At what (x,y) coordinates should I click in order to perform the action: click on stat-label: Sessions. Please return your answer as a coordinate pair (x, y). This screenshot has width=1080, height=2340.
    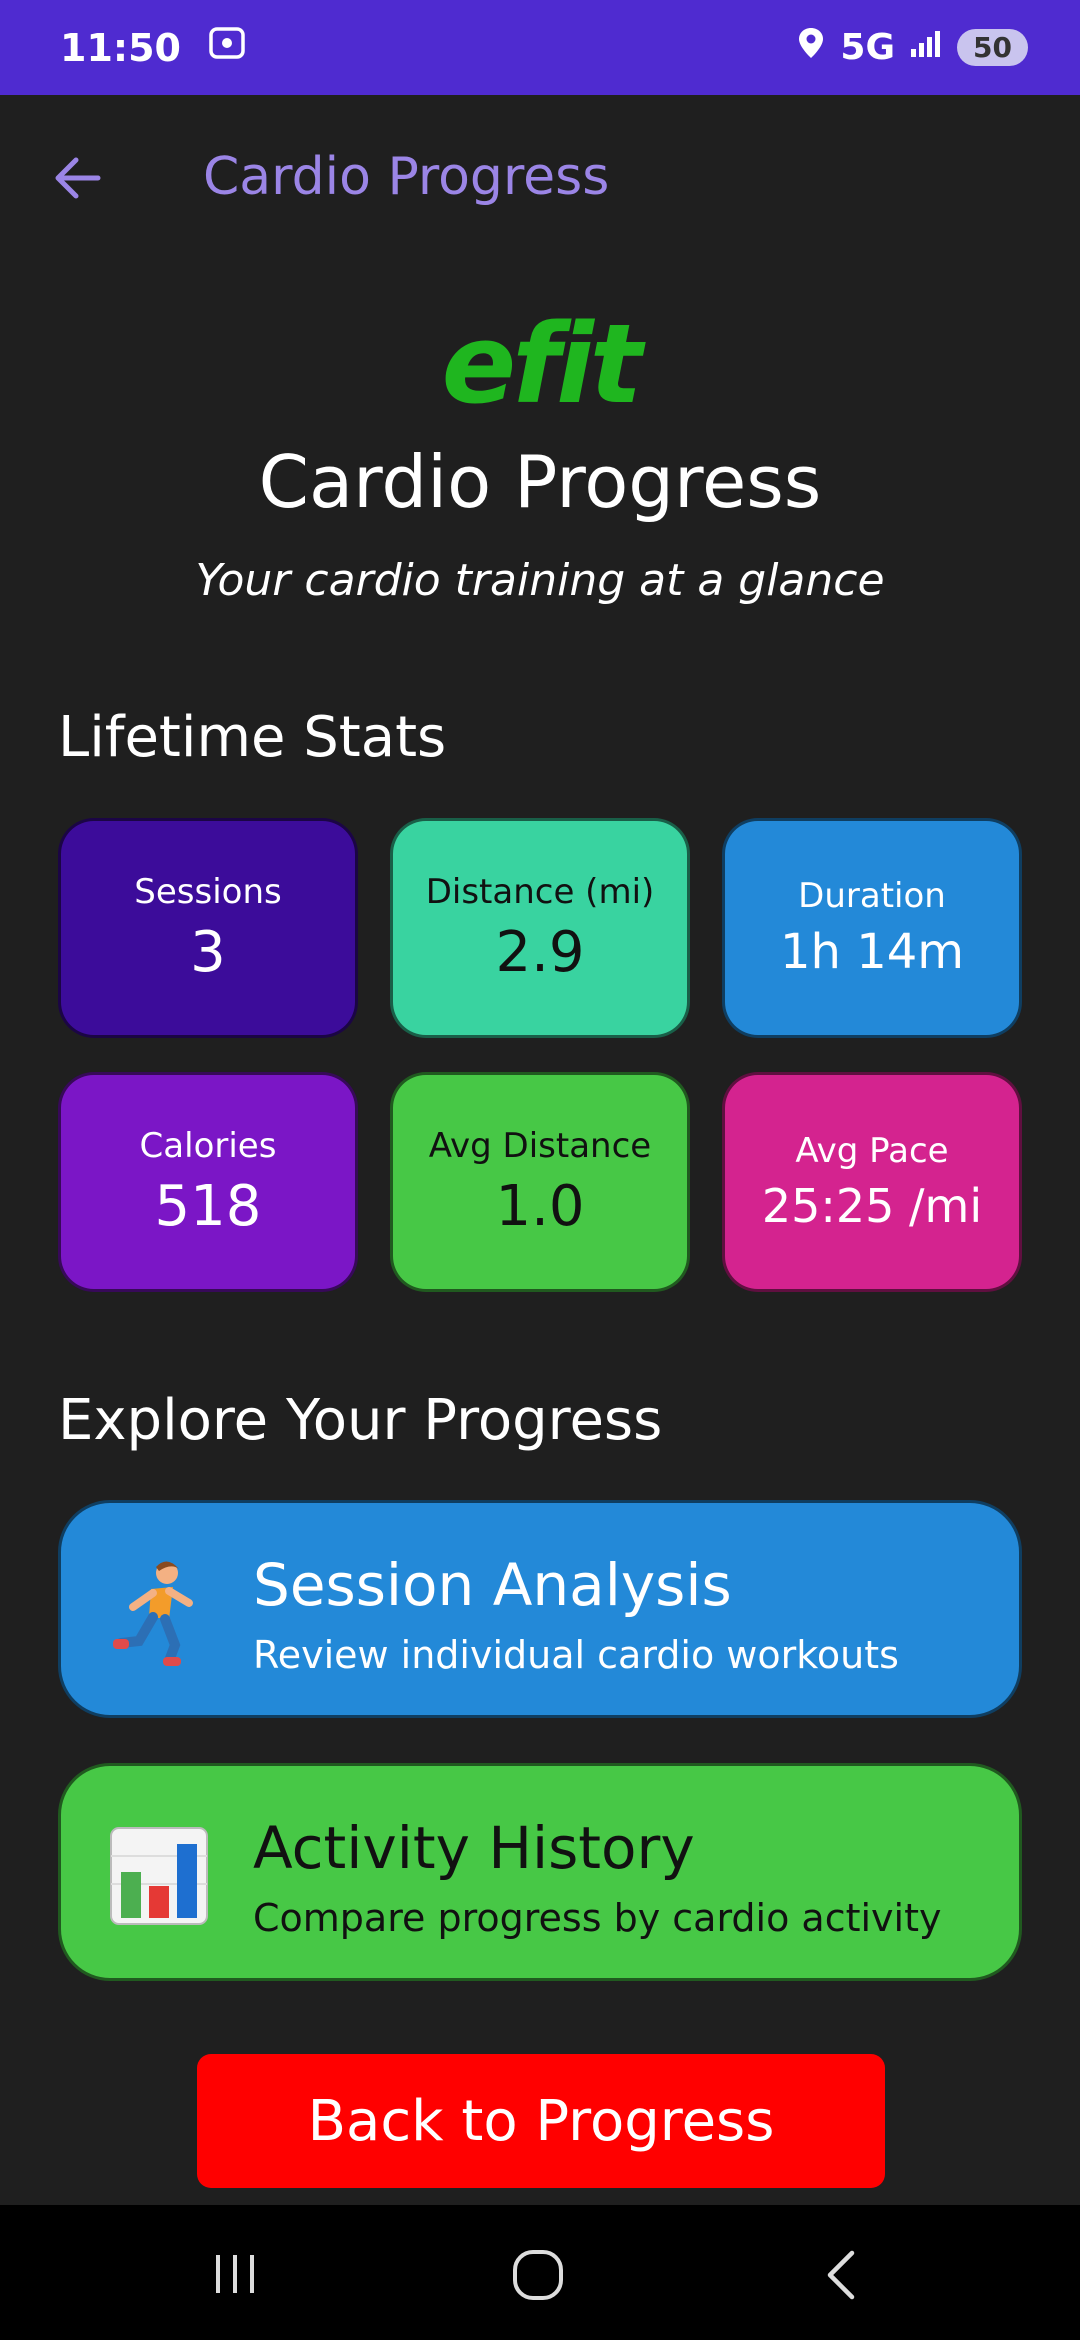
    Looking at the image, I should click on (208, 891).